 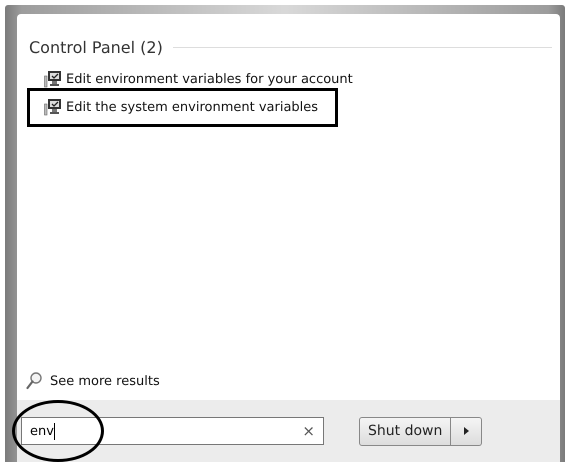 What do you see at coordinates (405, 431) in the screenshot?
I see `shut-down-button: Shut down` at bounding box center [405, 431].